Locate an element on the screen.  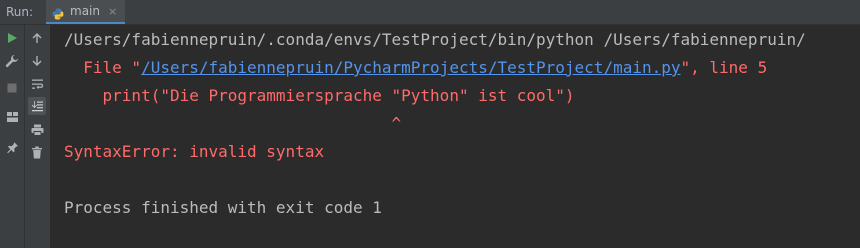
traceback-caret-line: ^ is located at coordinates (233, 123).